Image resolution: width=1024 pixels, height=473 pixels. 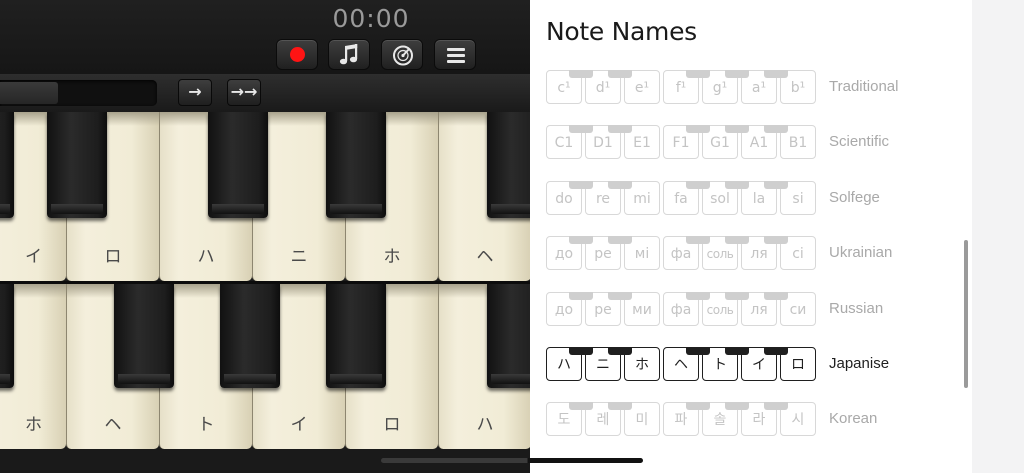 I want to click on note-name-option: do re mi fa sol la si Solfege, so click(x=751, y=201).